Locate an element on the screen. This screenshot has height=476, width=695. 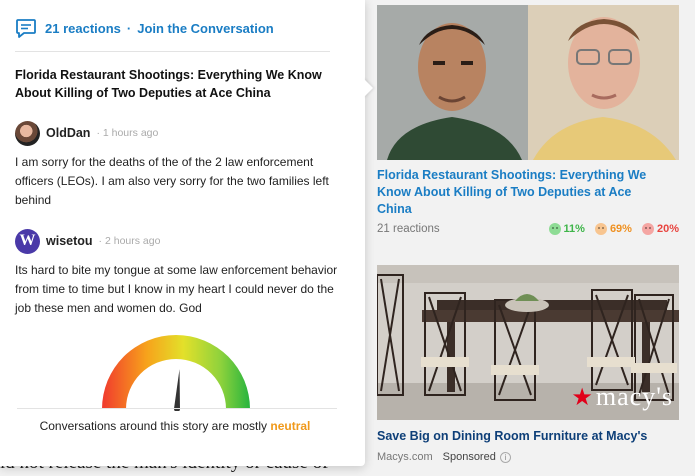
story-photo is located at coordinates (528, 82).